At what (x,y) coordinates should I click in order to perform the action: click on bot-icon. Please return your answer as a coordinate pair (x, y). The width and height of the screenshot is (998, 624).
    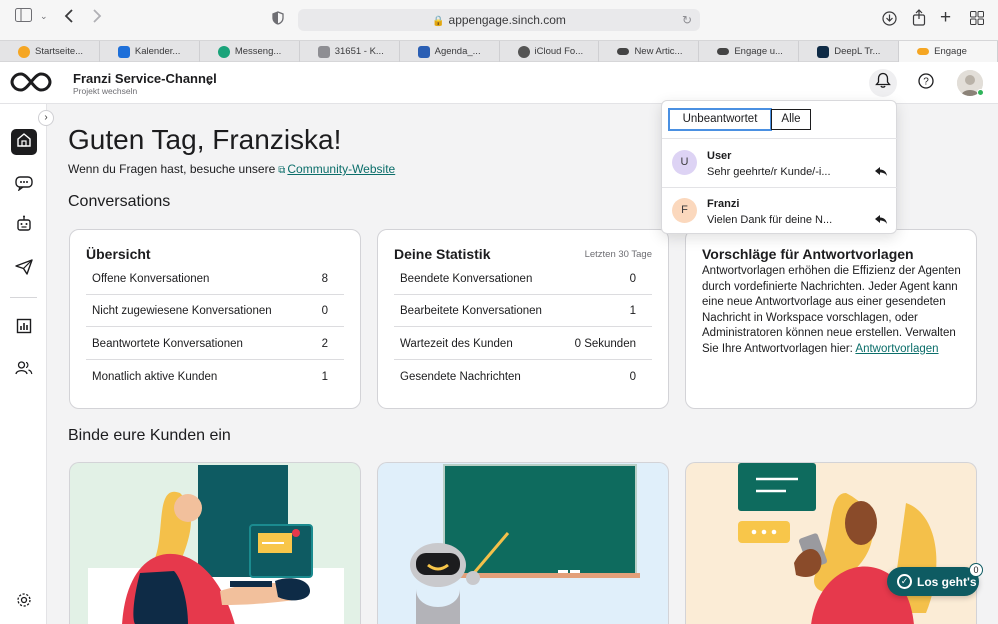
    Looking at the image, I should click on (24, 226).